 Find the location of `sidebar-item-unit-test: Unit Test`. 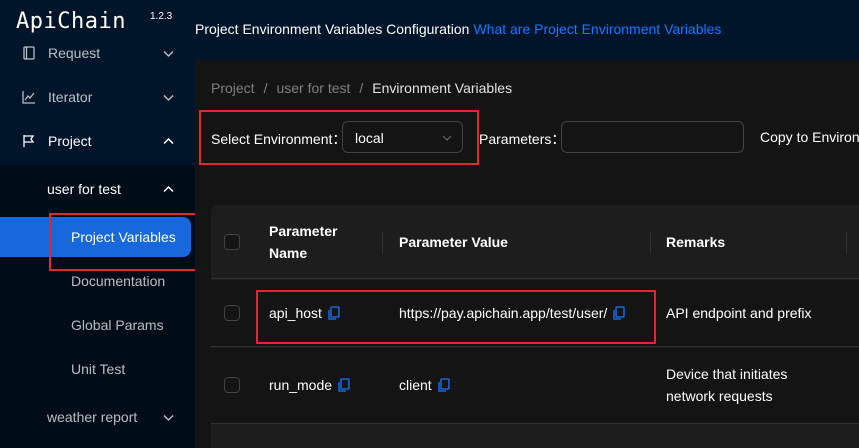

sidebar-item-unit-test: Unit Test is located at coordinates (97, 369).